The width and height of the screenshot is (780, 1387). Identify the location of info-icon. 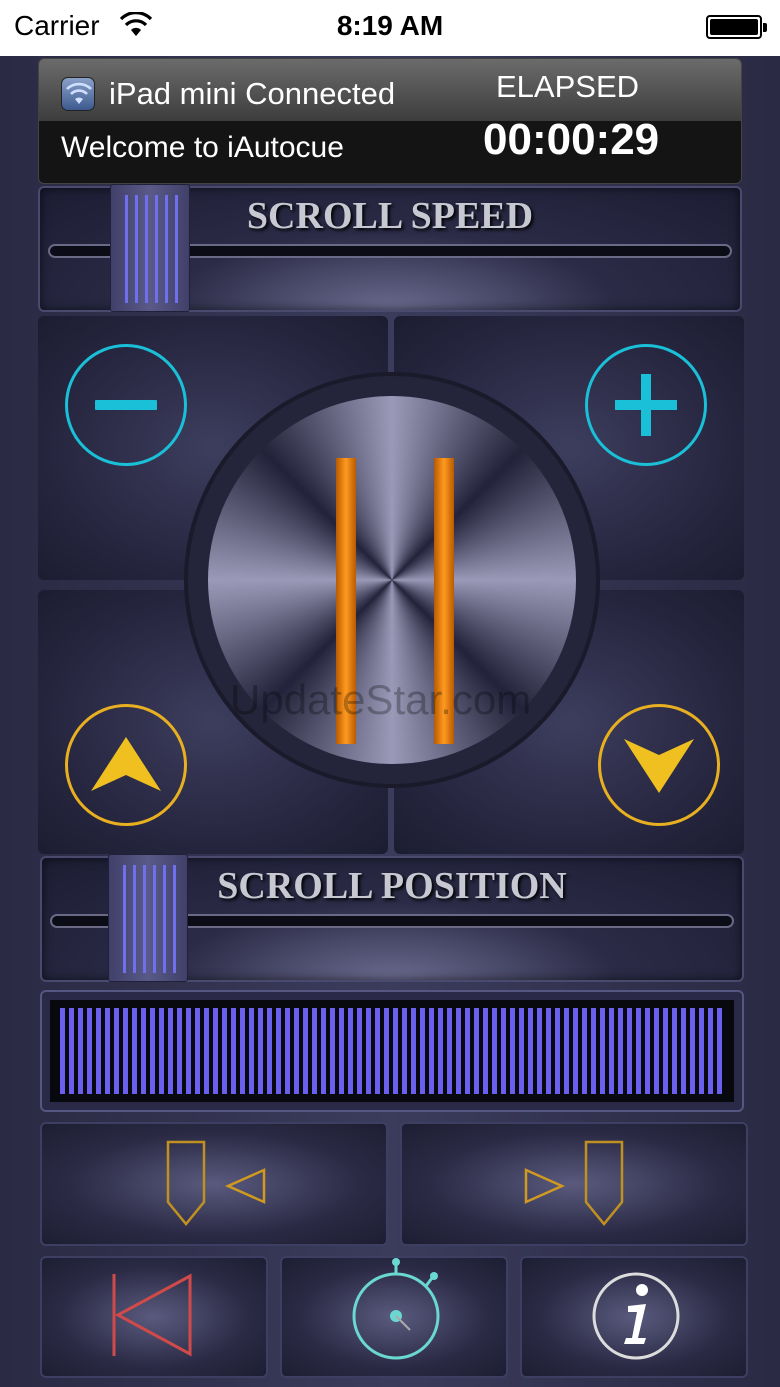
(636, 1316).